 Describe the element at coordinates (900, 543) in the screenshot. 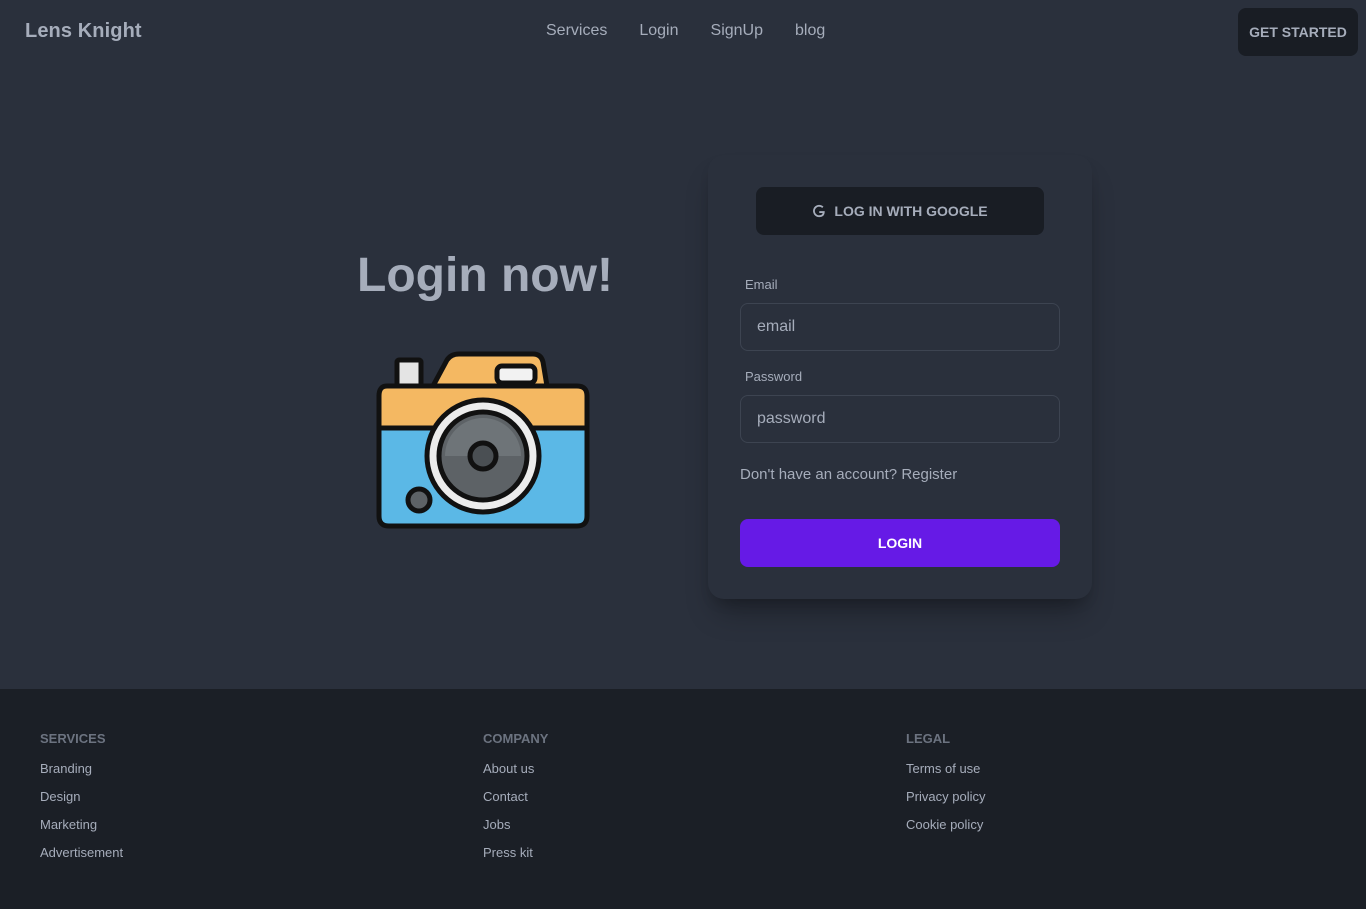

I see `login-button: LOGIN` at that location.